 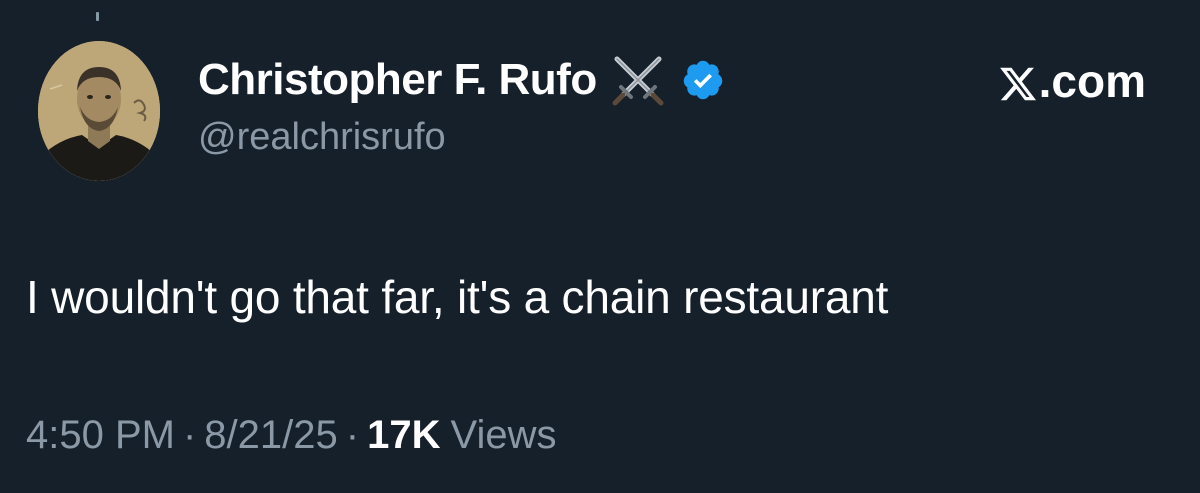 What do you see at coordinates (1092, 81) in the screenshot?
I see `brand-text: .com` at bounding box center [1092, 81].